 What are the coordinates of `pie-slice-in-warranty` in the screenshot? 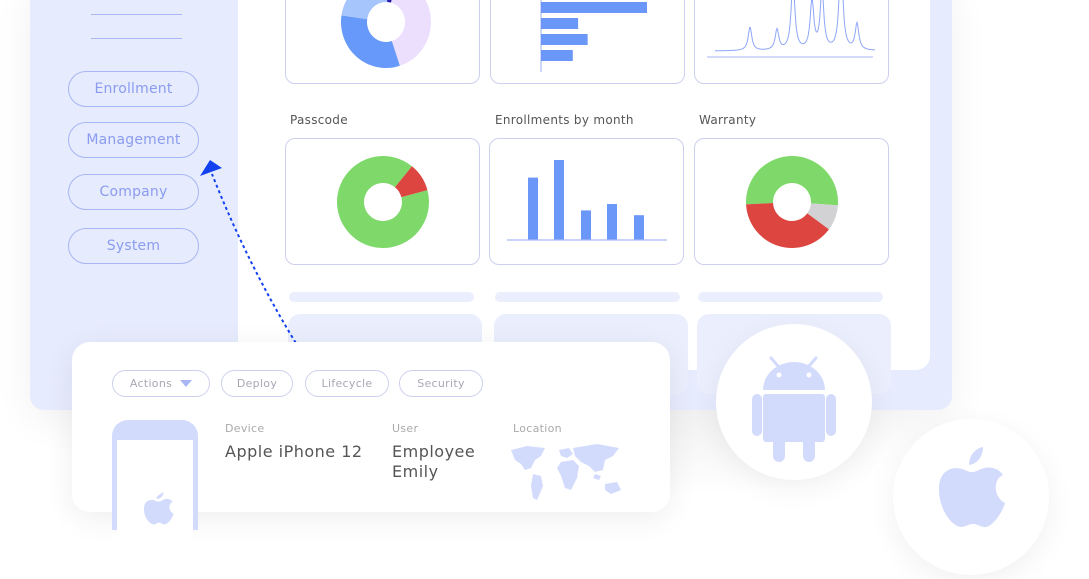 It's located at (792, 181).